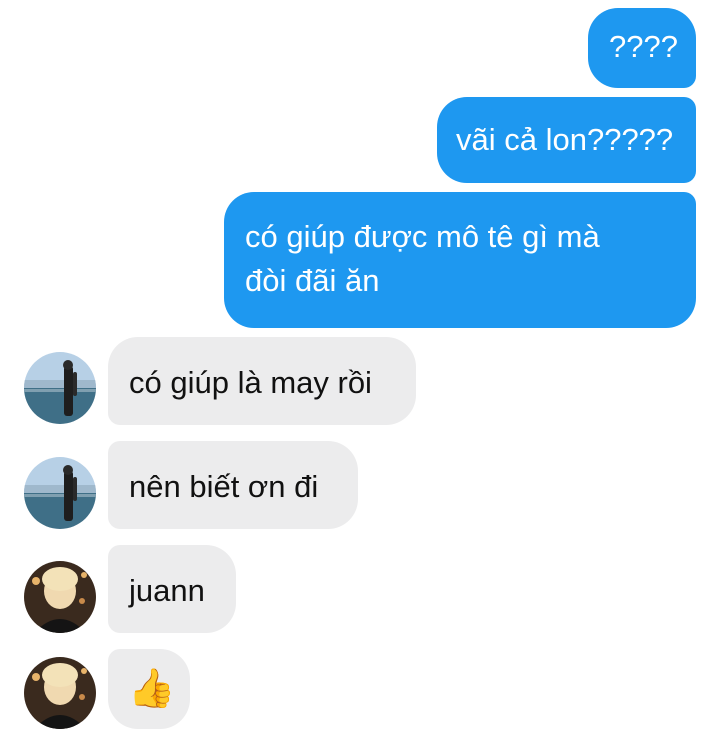  I want to click on message-text: vãi cả lon?????, so click(565, 139).